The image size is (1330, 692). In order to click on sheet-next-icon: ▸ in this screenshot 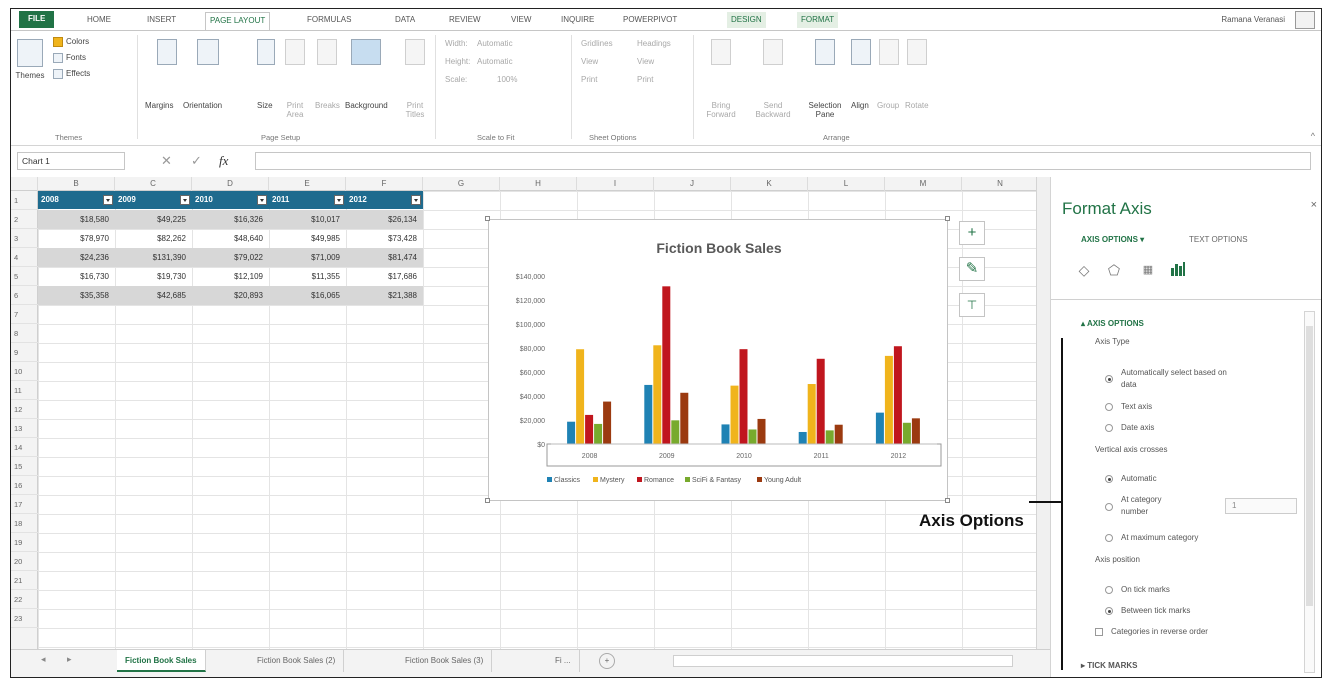, I will do `click(69, 659)`.